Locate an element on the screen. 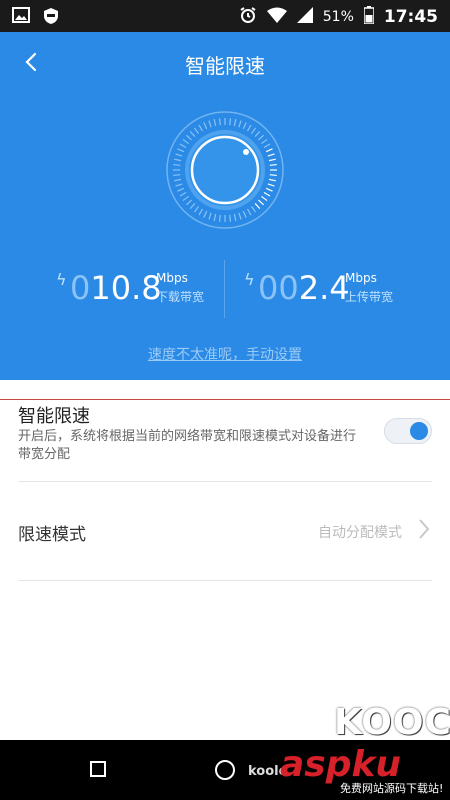  shield-app-icon is located at coordinates (51, 18).